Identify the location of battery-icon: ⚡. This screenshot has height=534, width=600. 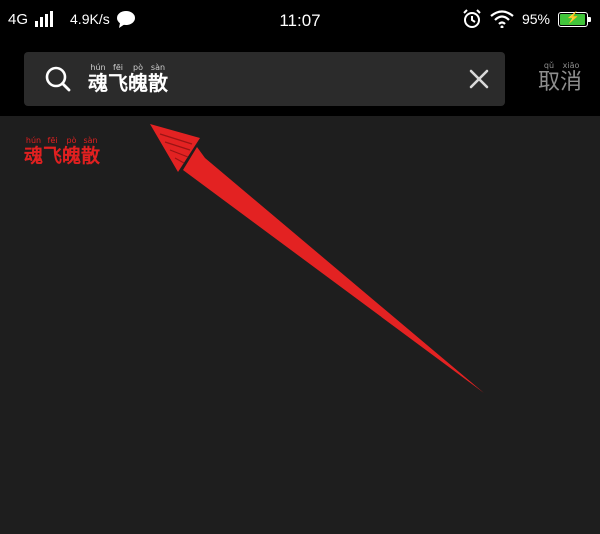
(574, 19).